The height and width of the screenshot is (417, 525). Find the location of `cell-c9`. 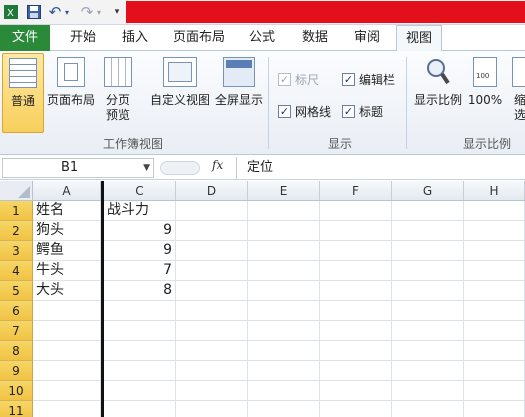

cell-c9 is located at coordinates (140, 371).